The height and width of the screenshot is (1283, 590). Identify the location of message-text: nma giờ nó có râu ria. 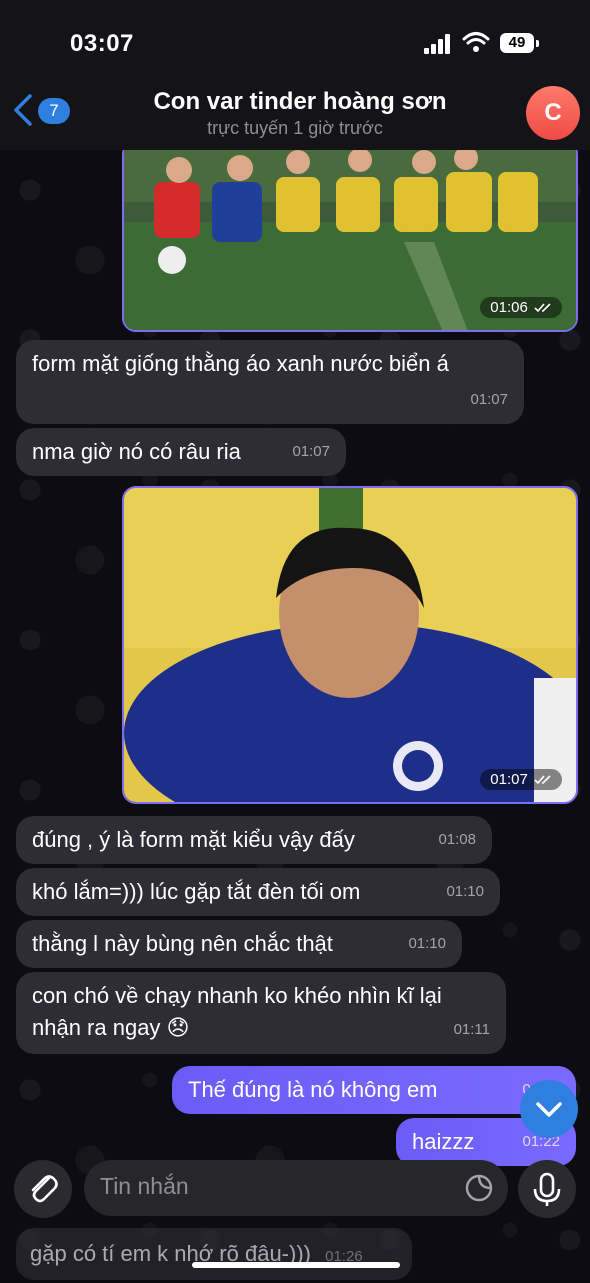
(136, 451).